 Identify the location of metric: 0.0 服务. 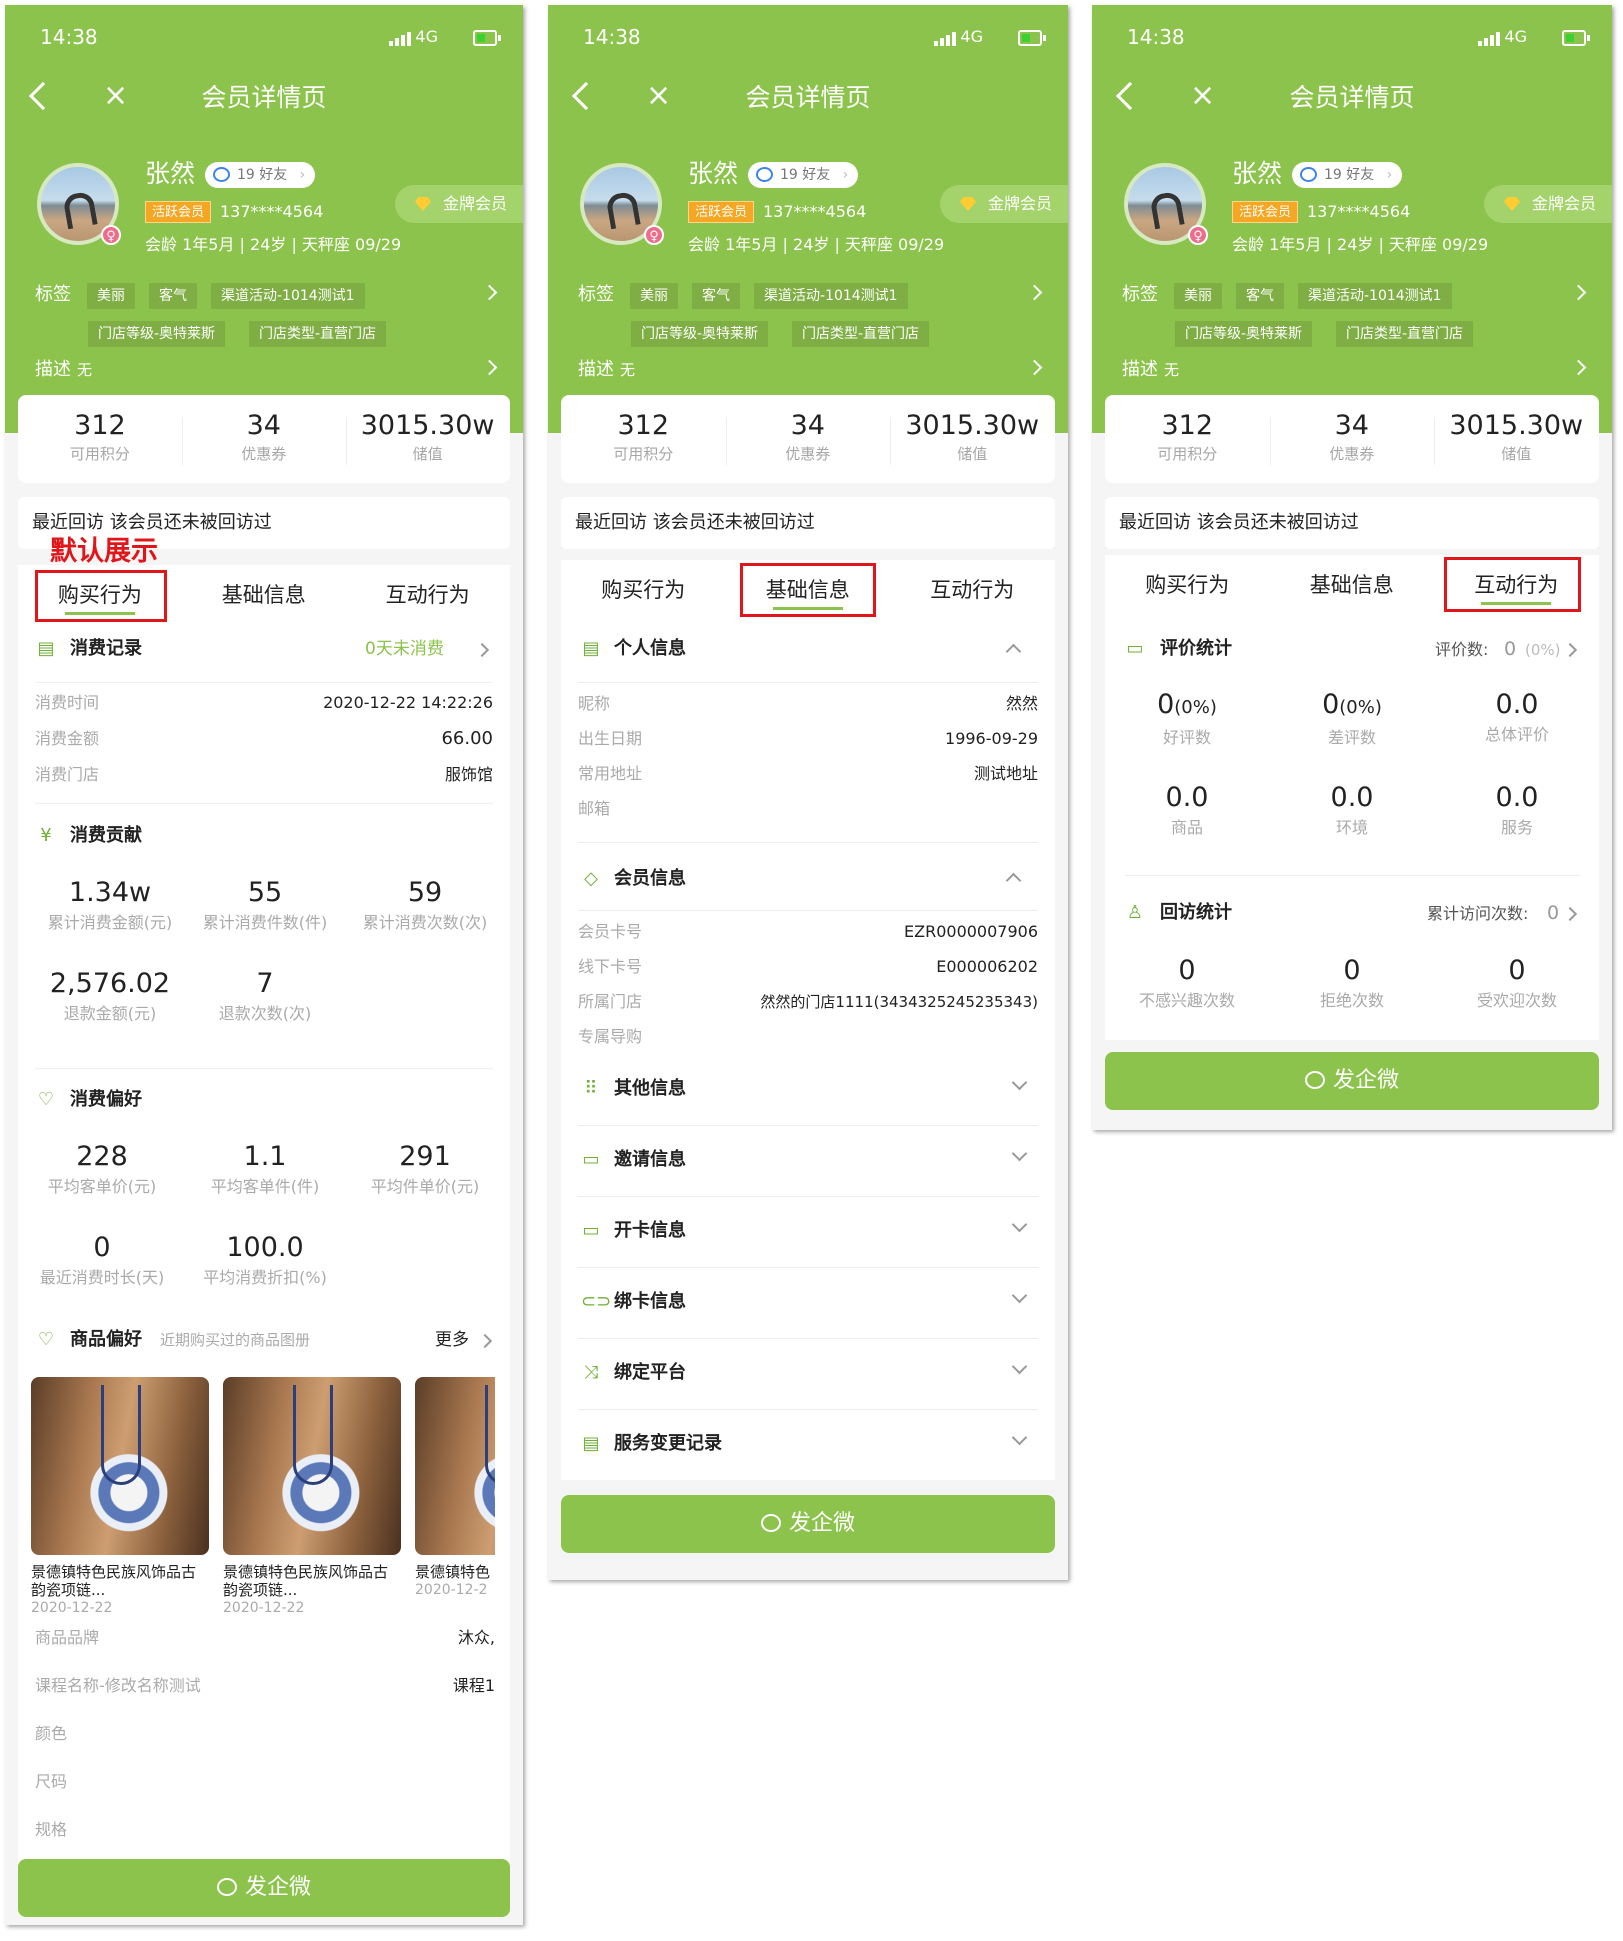
(1517, 809).